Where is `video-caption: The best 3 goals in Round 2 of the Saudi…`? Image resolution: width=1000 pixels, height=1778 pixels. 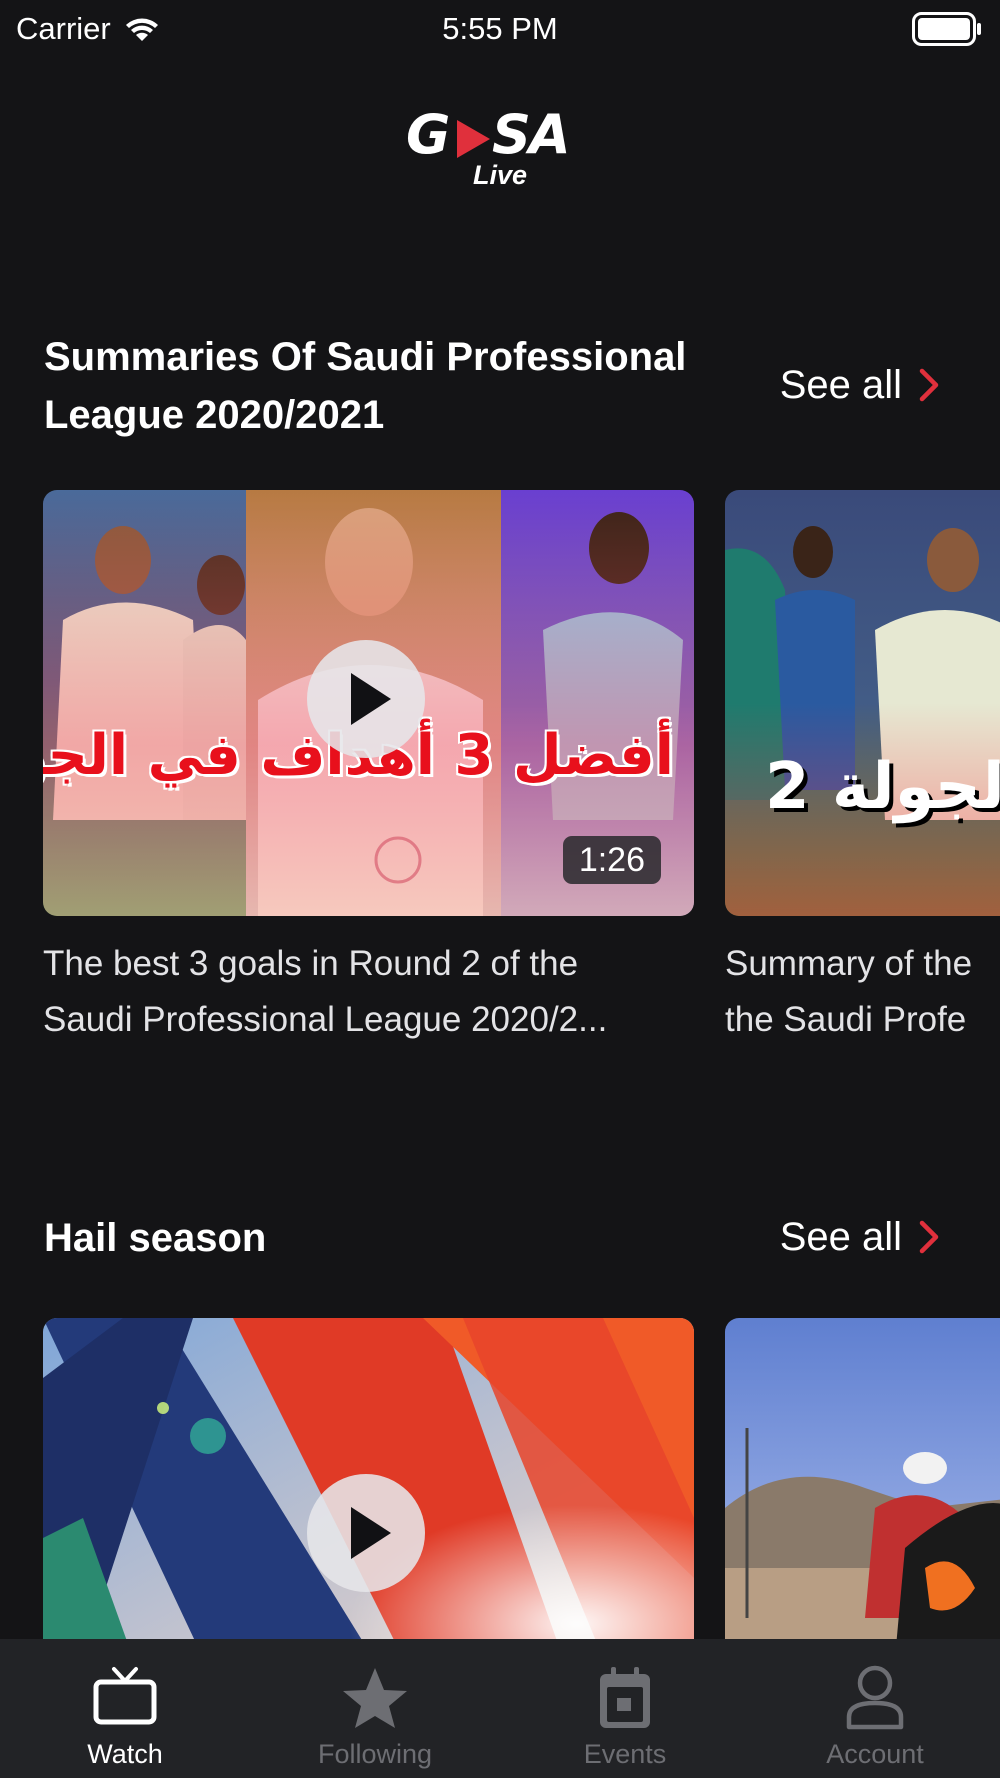 video-caption: The best 3 goals in Round 2 of the Saudi… is located at coordinates (370, 992).